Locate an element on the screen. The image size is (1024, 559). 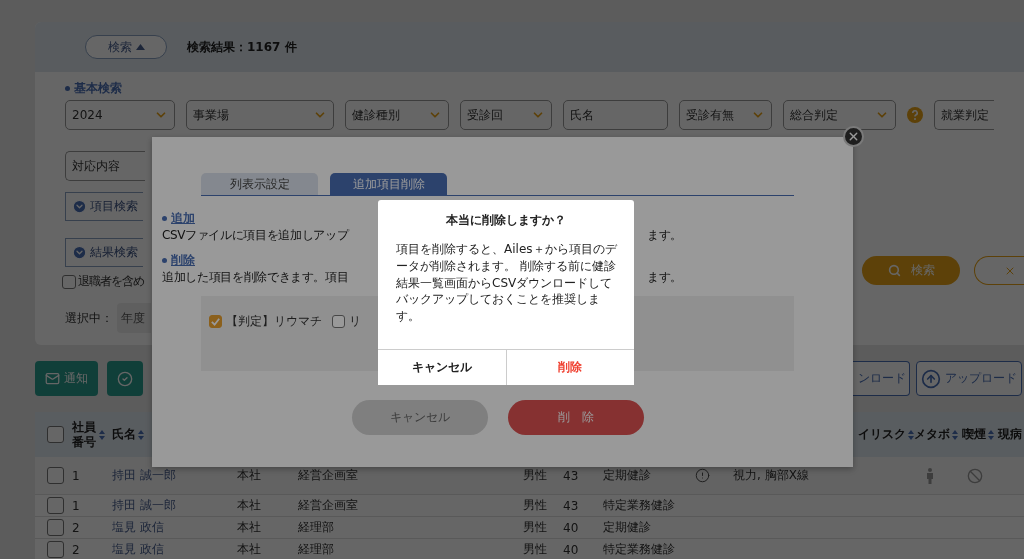
section-label: 基本検索 is located at coordinates (98, 88).